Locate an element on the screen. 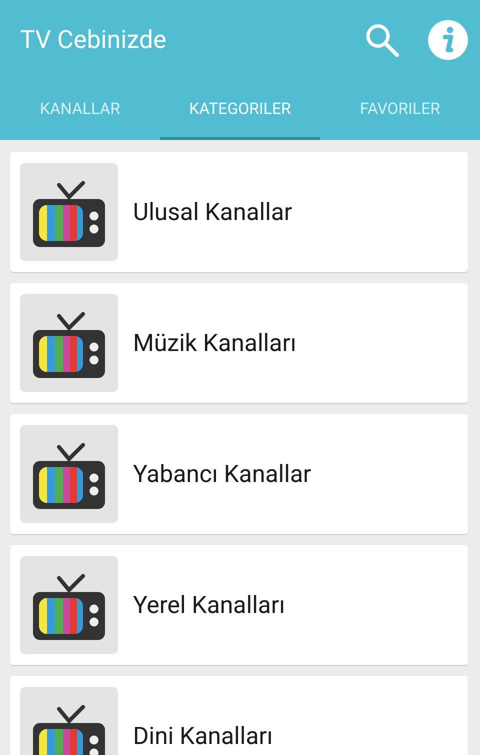  app-title: TV Cebinizde is located at coordinates (94, 40).